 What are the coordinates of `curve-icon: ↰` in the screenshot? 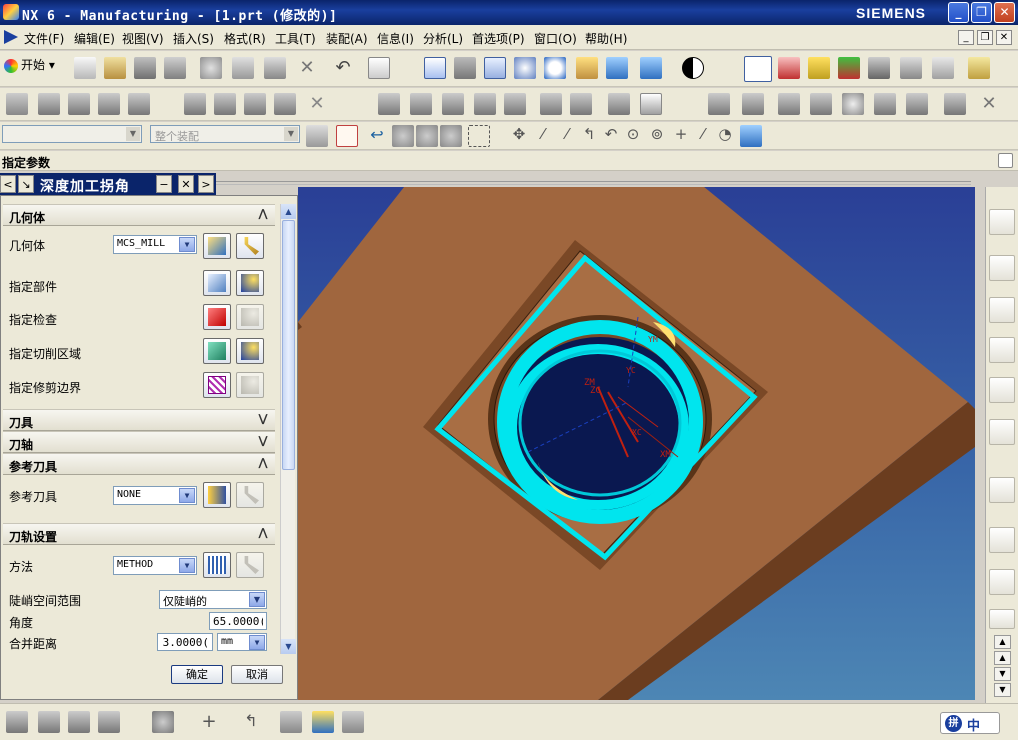 It's located at (251, 722).